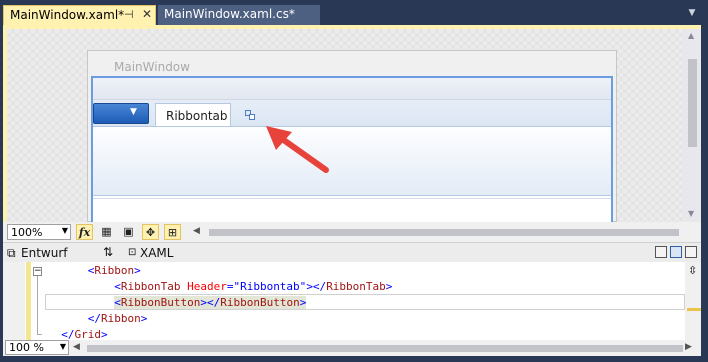  Describe the element at coordinates (26, 347) in the screenshot. I see `zoom-value: 100 %` at that location.